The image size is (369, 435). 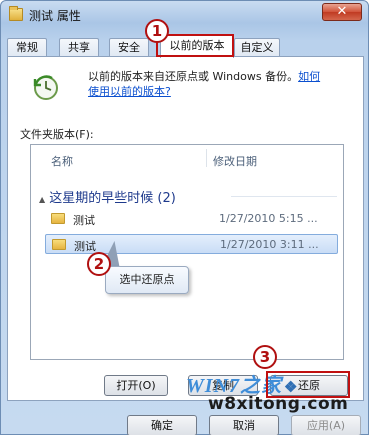 What do you see at coordinates (112, 198) in the screenshot?
I see `group-label: 这星期的早些时候 (2)` at bounding box center [112, 198].